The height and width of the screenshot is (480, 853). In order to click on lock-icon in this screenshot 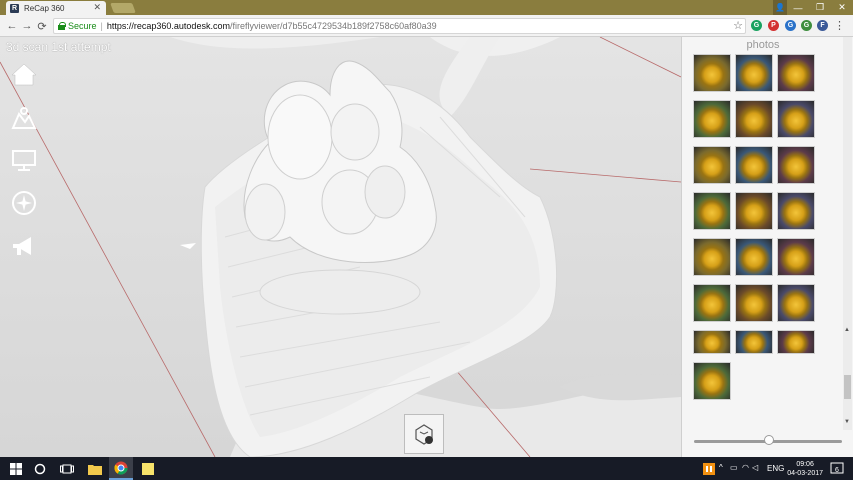, I will do `click(62, 26)`.